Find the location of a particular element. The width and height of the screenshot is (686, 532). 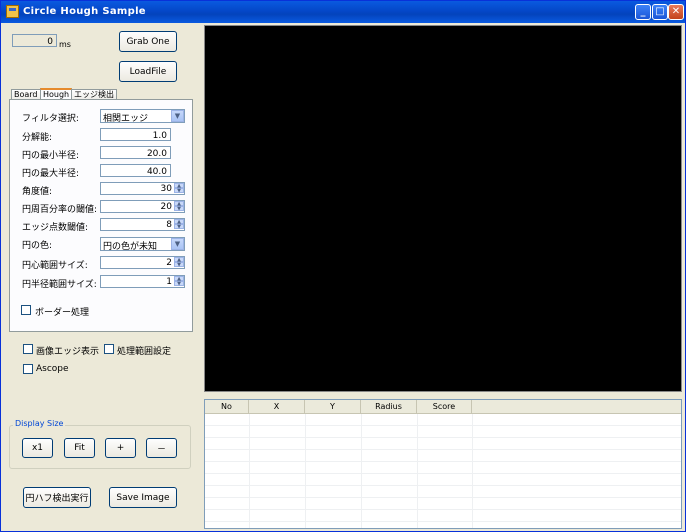

radius-range-value: 1 is located at coordinates (169, 282).